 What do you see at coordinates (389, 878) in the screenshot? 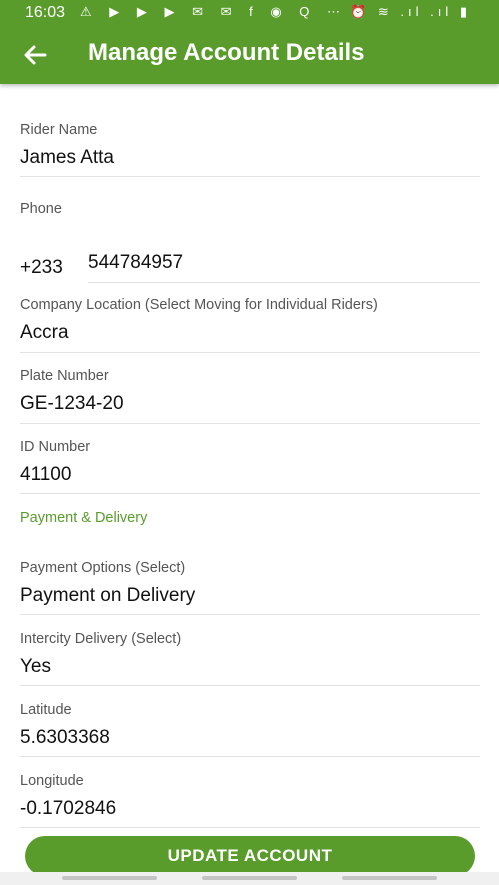
I see `nav-back-button` at bounding box center [389, 878].